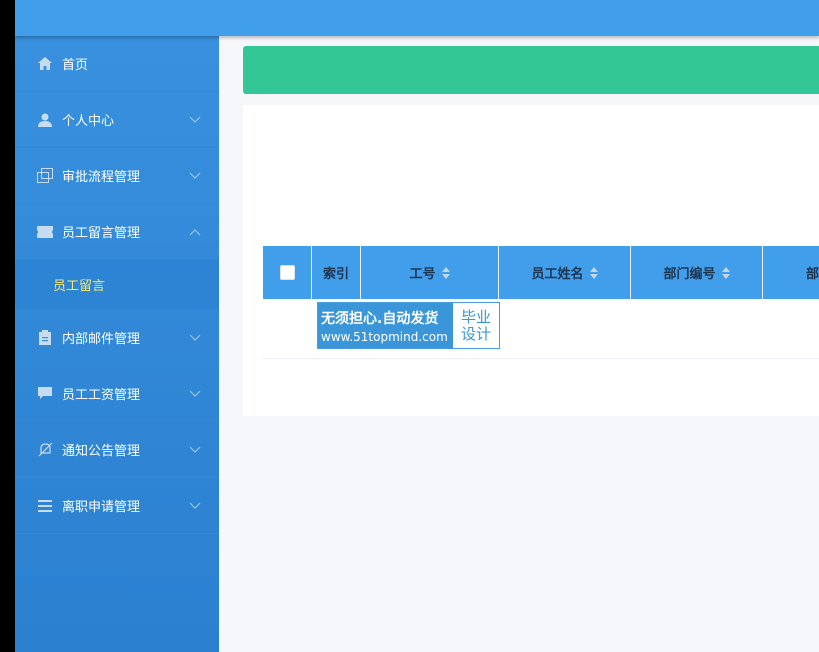  I want to click on watermark-badge: 无须担心.自动发货 www.51topmind.com 毕业 设计, so click(408, 325).